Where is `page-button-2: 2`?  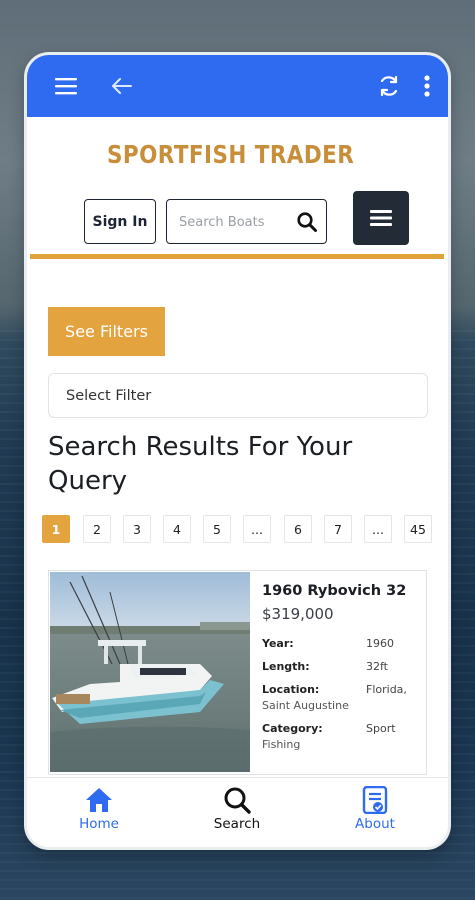 page-button-2: 2 is located at coordinates (97, 529).